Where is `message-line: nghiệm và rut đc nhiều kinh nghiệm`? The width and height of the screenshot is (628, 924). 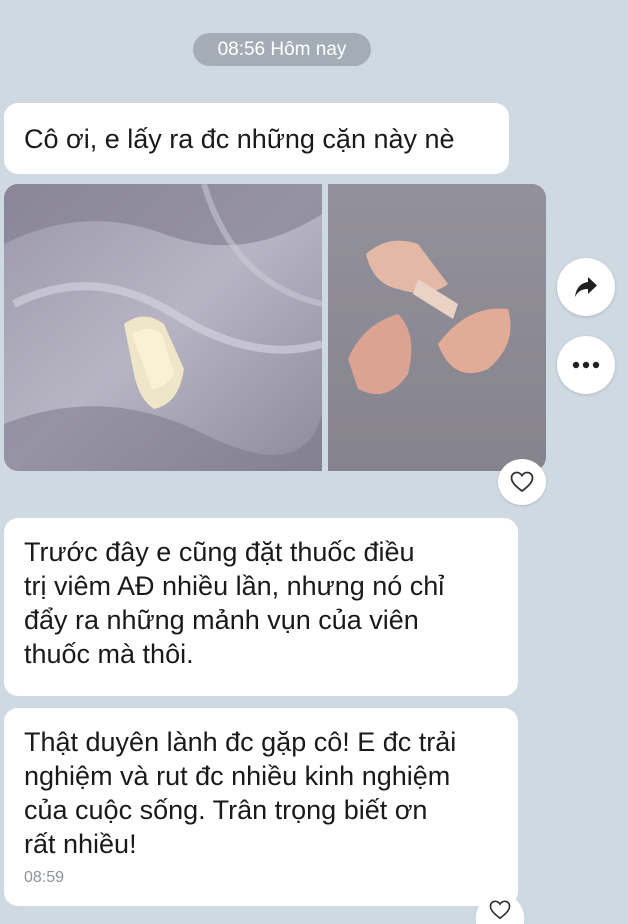
message-line: nghiệm và rut đc nhiều kinh nghiệm is located at coordinates (237, 776).